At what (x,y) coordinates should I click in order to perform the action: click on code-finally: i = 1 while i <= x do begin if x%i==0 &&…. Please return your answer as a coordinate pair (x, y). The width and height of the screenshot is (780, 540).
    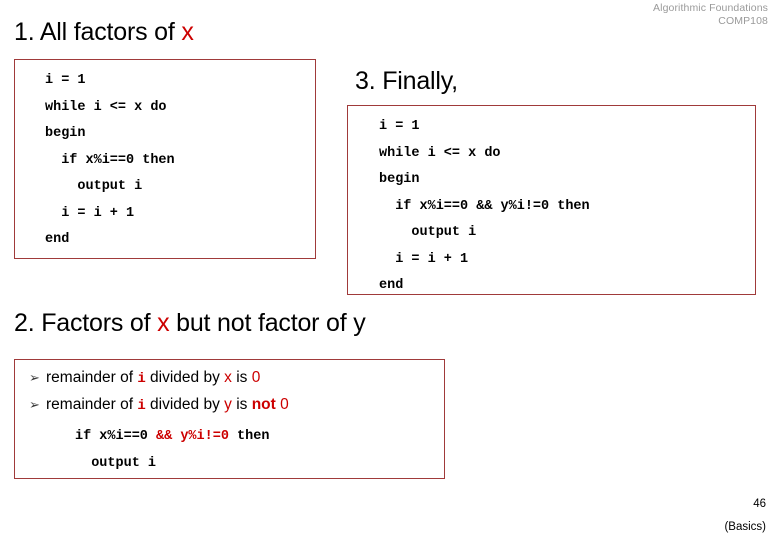
    Looking at the image, I should click on (484, 206).